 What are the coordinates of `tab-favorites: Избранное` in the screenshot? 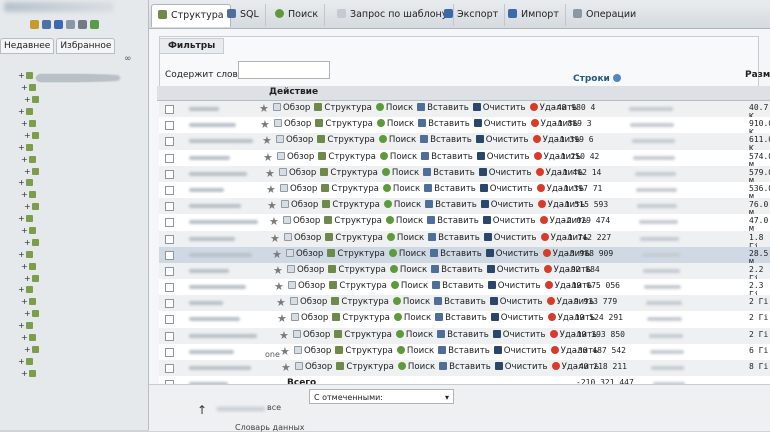 It's located at (86, 46).